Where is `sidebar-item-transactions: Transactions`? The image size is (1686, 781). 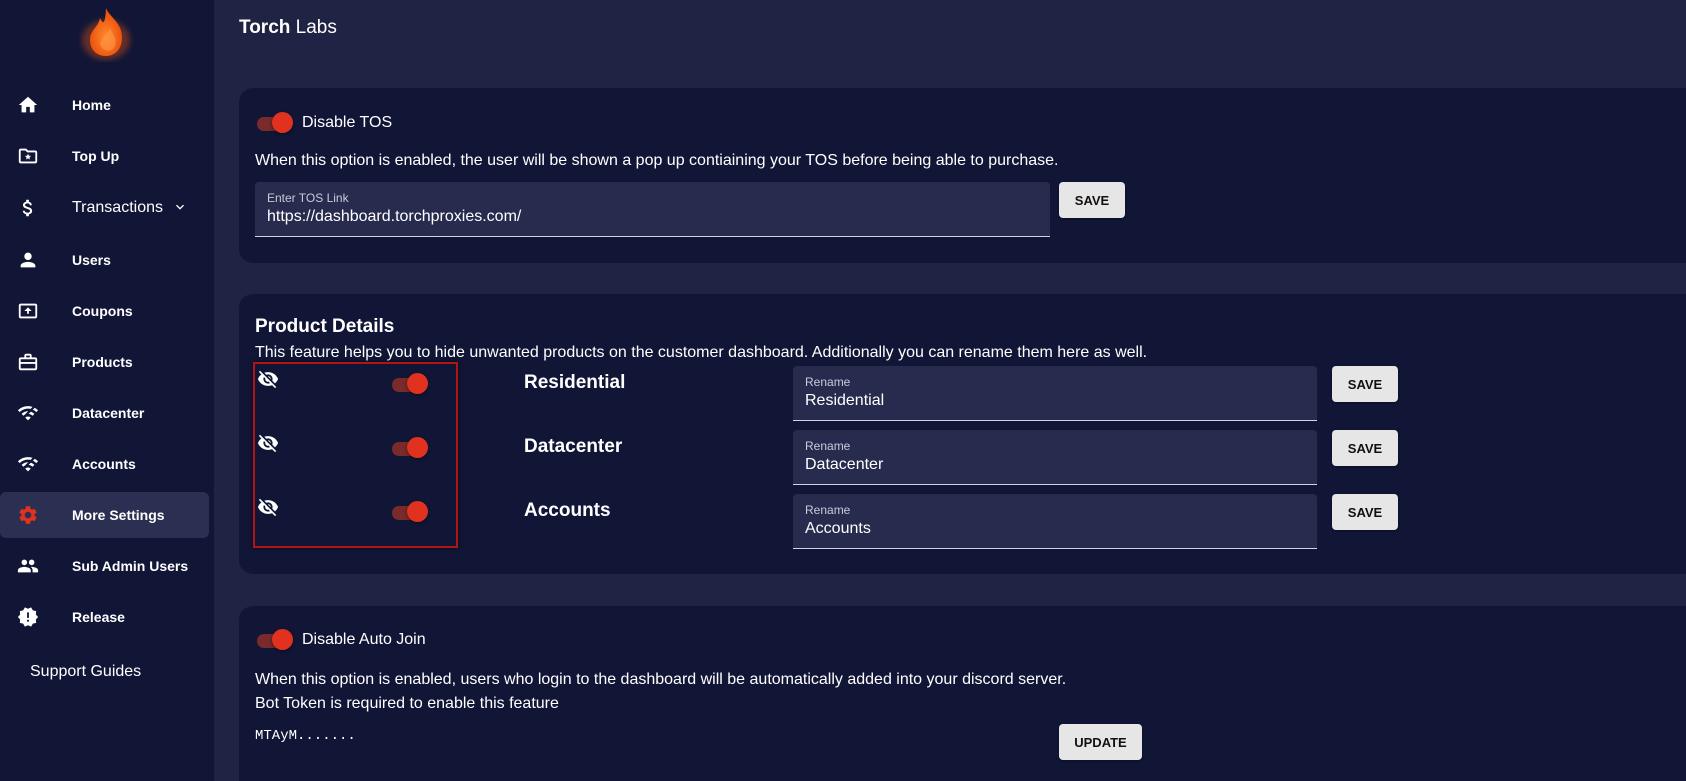 sidebar-item-transactions: Transactions is located at coordinates (104, 208).